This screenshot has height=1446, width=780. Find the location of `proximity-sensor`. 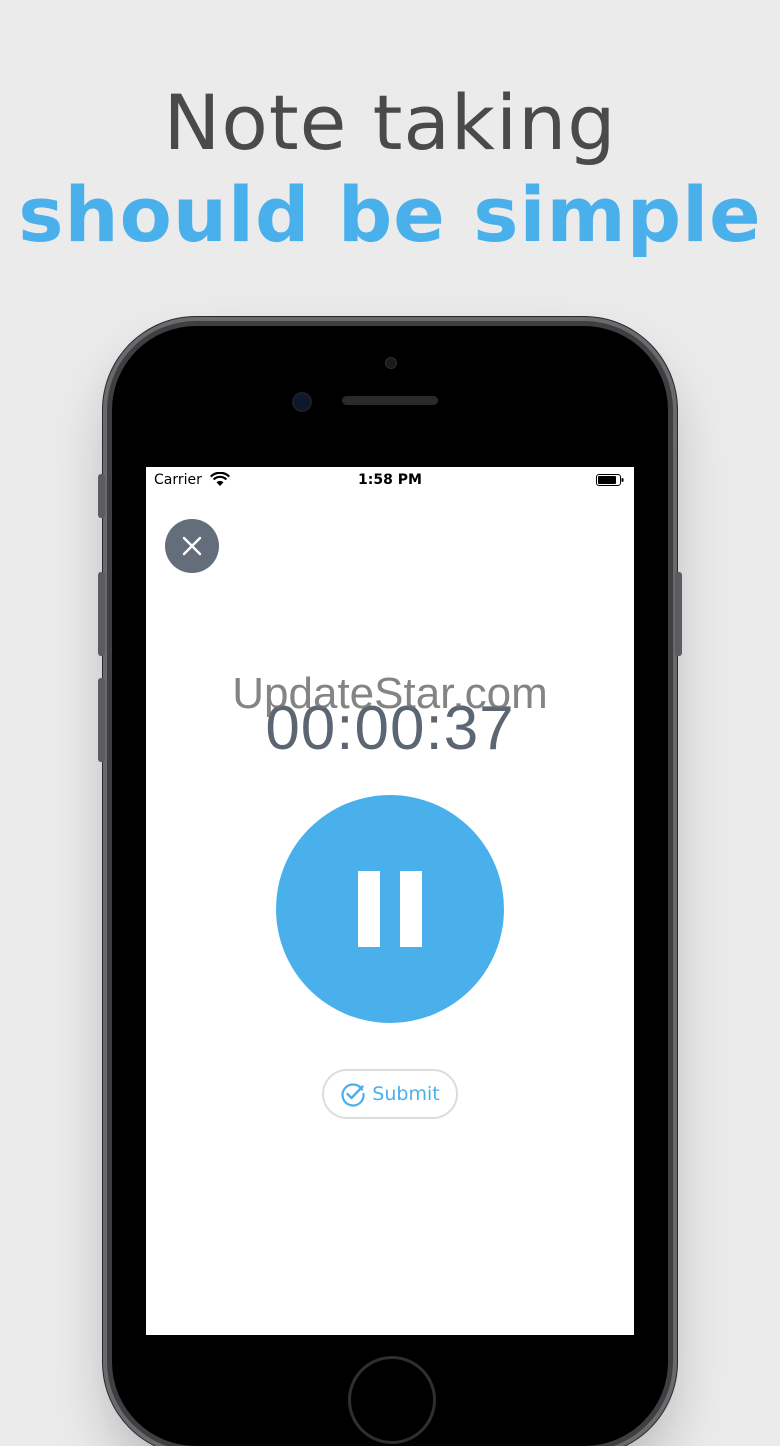

proximity-sensor is located at coordinates (391, 363).